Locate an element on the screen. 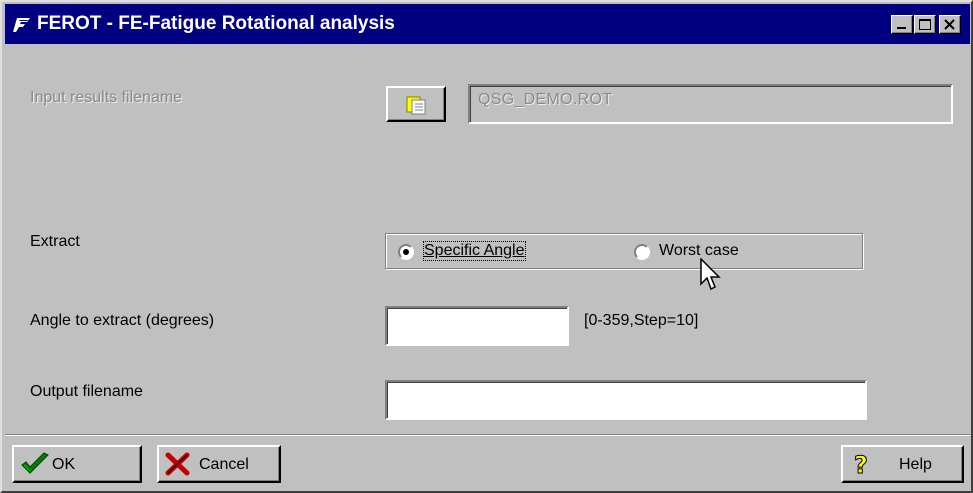  button-bar: OK Cancel ? Help is located at coordinates (487, 462).